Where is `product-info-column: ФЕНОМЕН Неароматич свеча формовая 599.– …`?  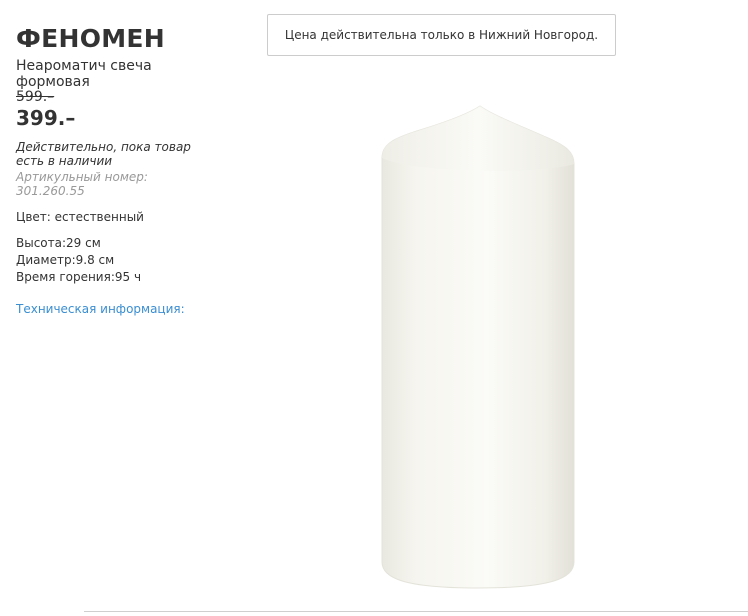 product-info-column: ФЕНОМЕН Неароматич свеча формовая 599.– … is located at coordinates (111, 170).